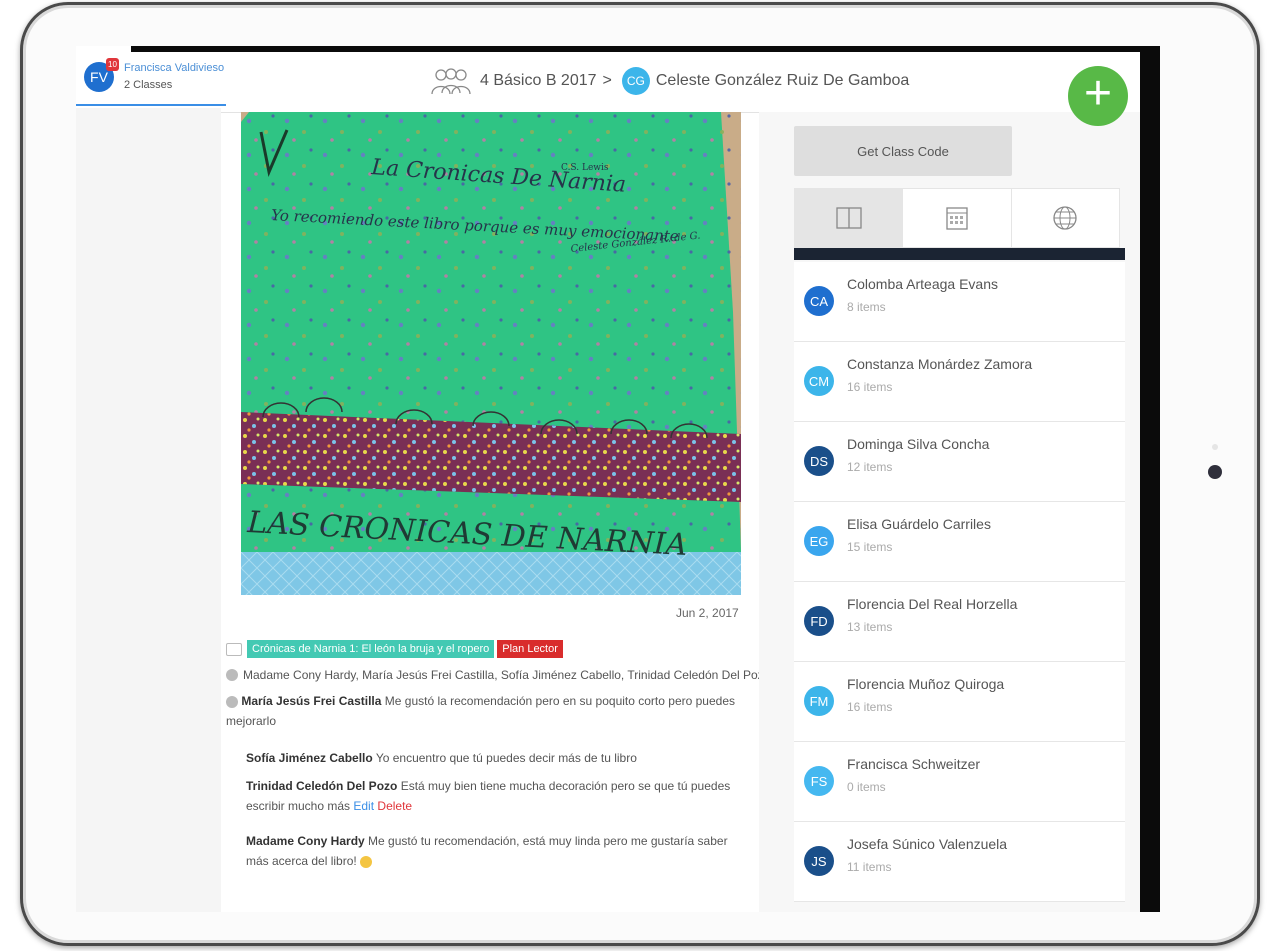 The width and height of the screenshot is (1281, 951). I want to click on left-sidebar, so click(148, 510).